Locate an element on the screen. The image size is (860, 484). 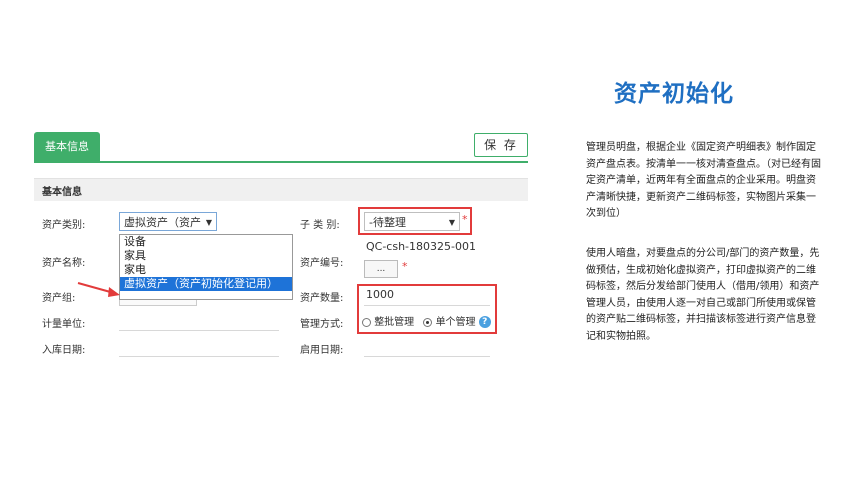
manage-mode-radios: 整批管理 单个管理 ? is located at coordinates (426, 320).